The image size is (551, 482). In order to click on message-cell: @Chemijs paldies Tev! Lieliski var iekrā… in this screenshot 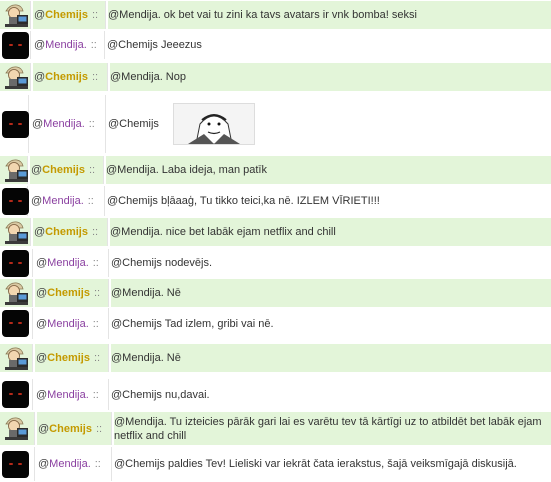, I will do `click(332, 464)`.